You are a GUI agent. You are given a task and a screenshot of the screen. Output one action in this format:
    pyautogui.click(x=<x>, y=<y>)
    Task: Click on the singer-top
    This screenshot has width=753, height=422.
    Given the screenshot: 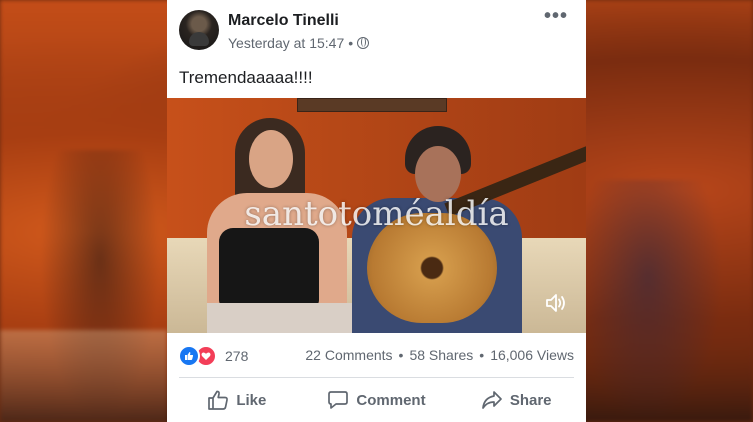 What is the action you would take?
    pyautogui.click(x=269, y=268)
    